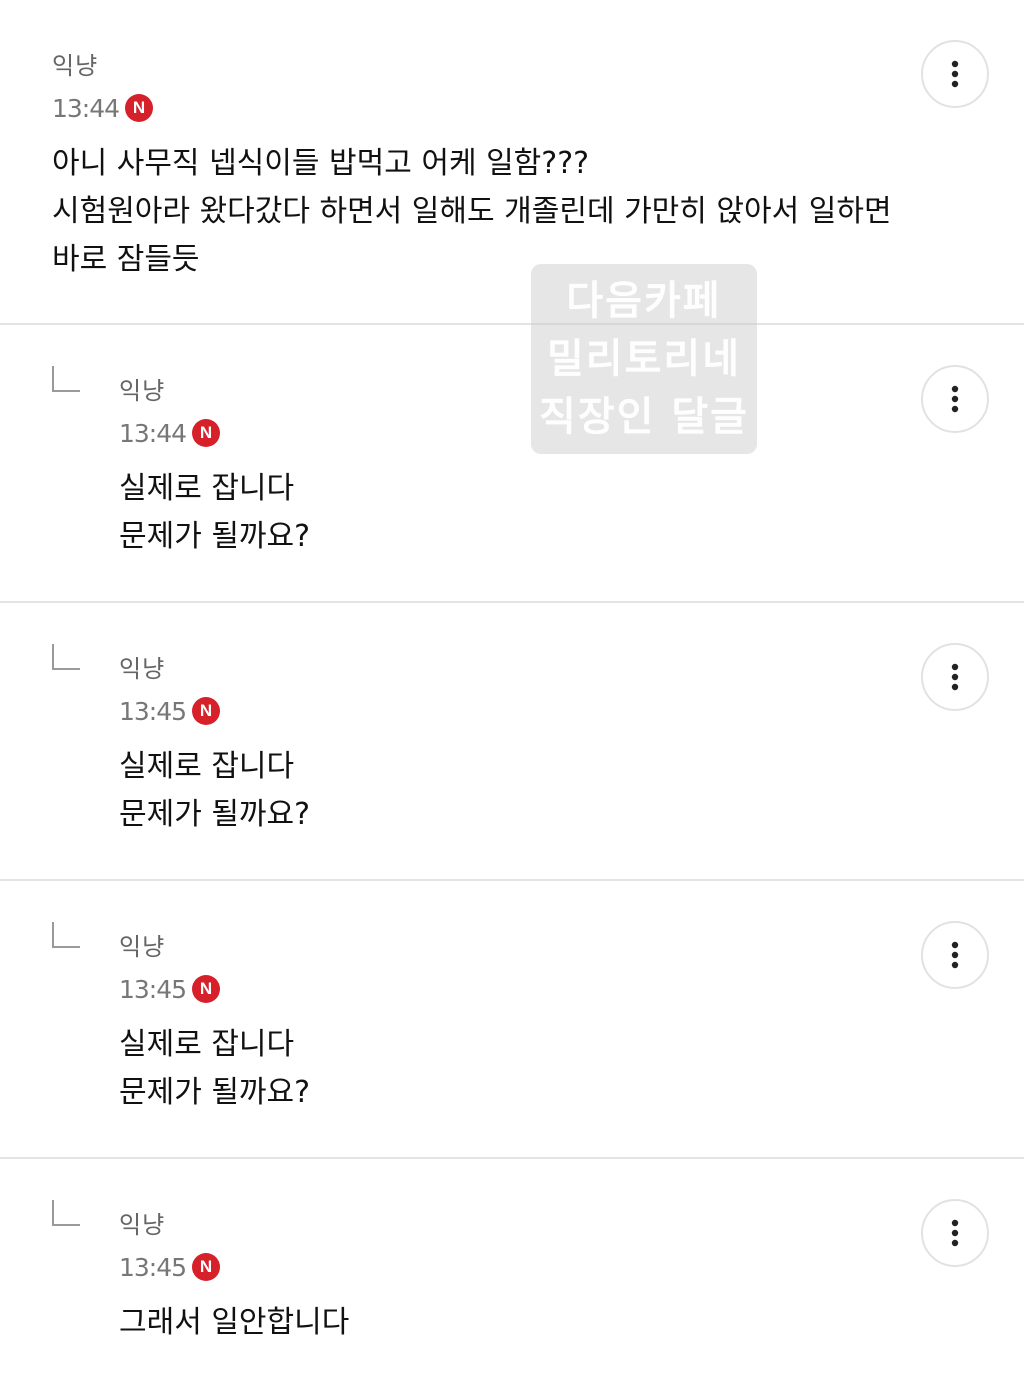  I want to click on comment-body: 그래서 일안합니다, so click(234, 1323).